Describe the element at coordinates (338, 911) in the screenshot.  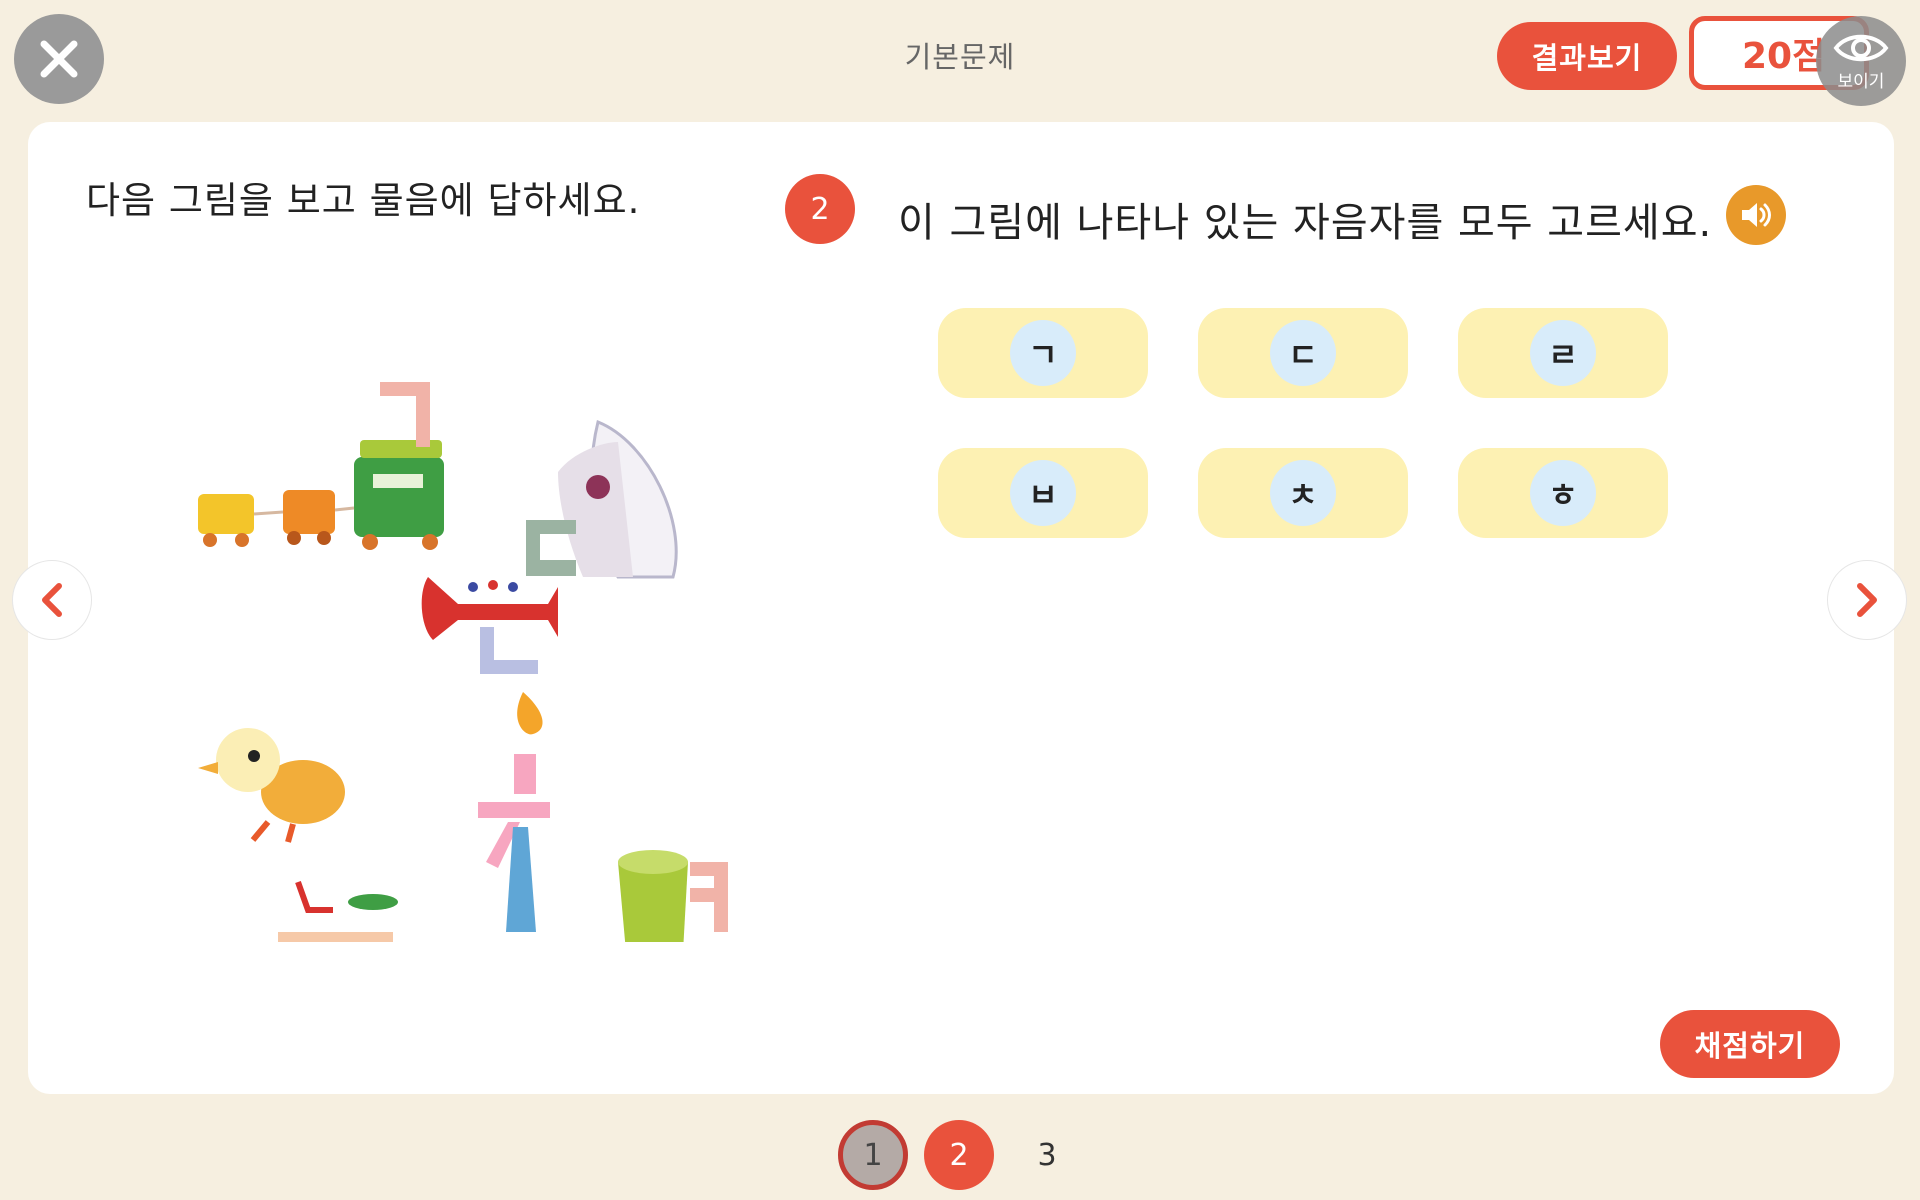
I see `bicycle-image` at that location.